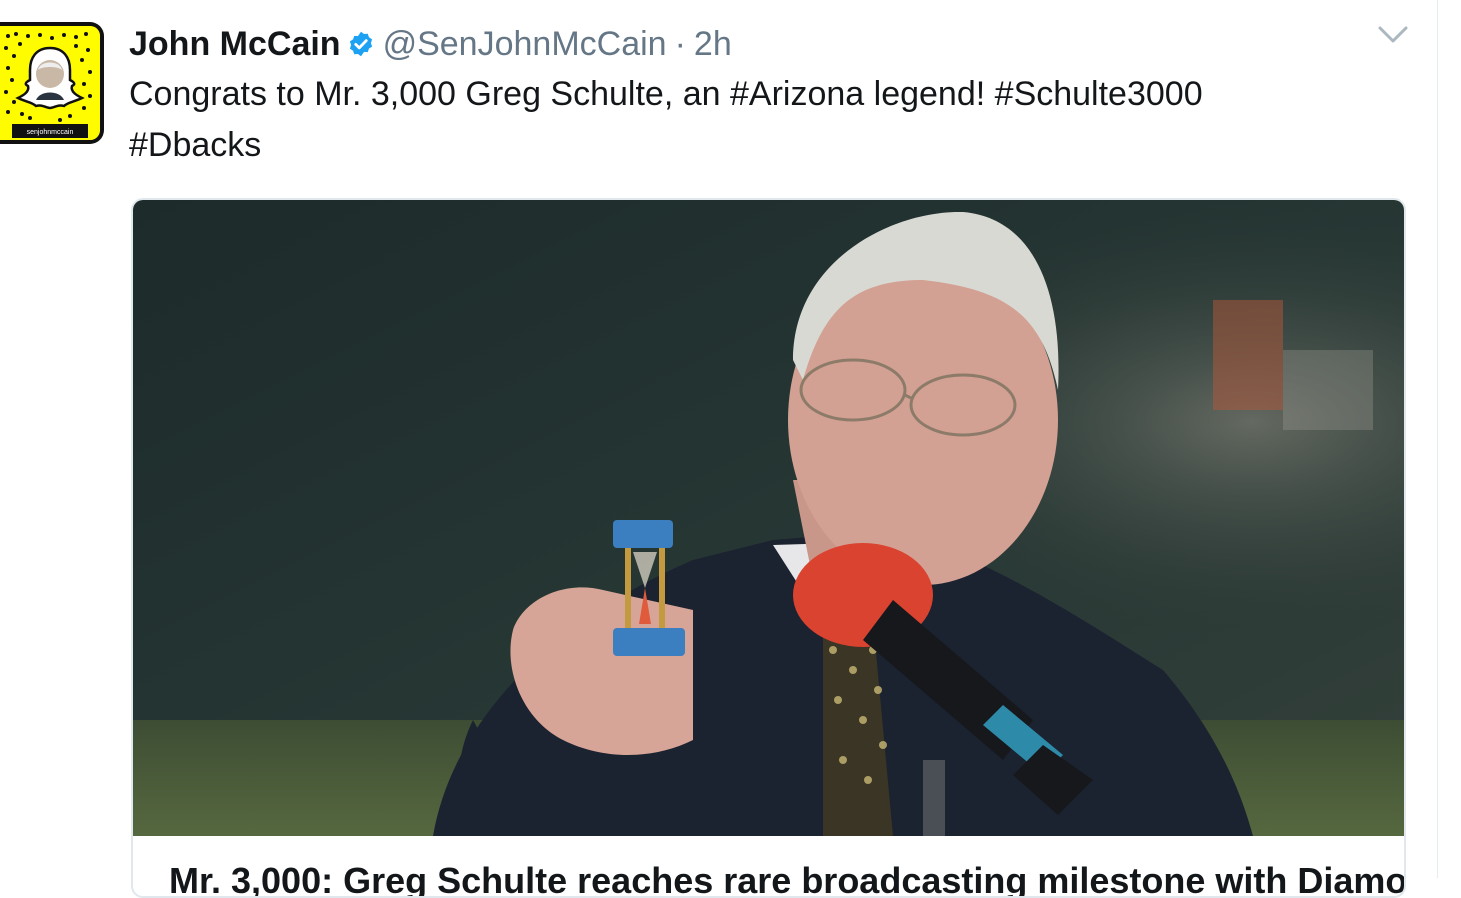 The width and height of the screenshot is (1461, 898). I want to click on avatar: senjohnmccain, so click(52, 83).